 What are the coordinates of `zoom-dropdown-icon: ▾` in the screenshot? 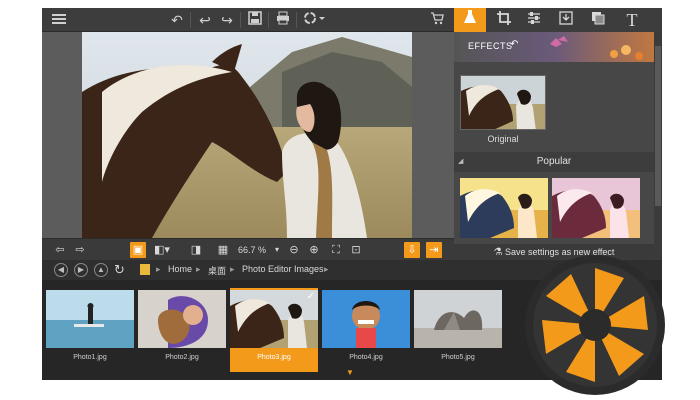 It's located at (277, 250).